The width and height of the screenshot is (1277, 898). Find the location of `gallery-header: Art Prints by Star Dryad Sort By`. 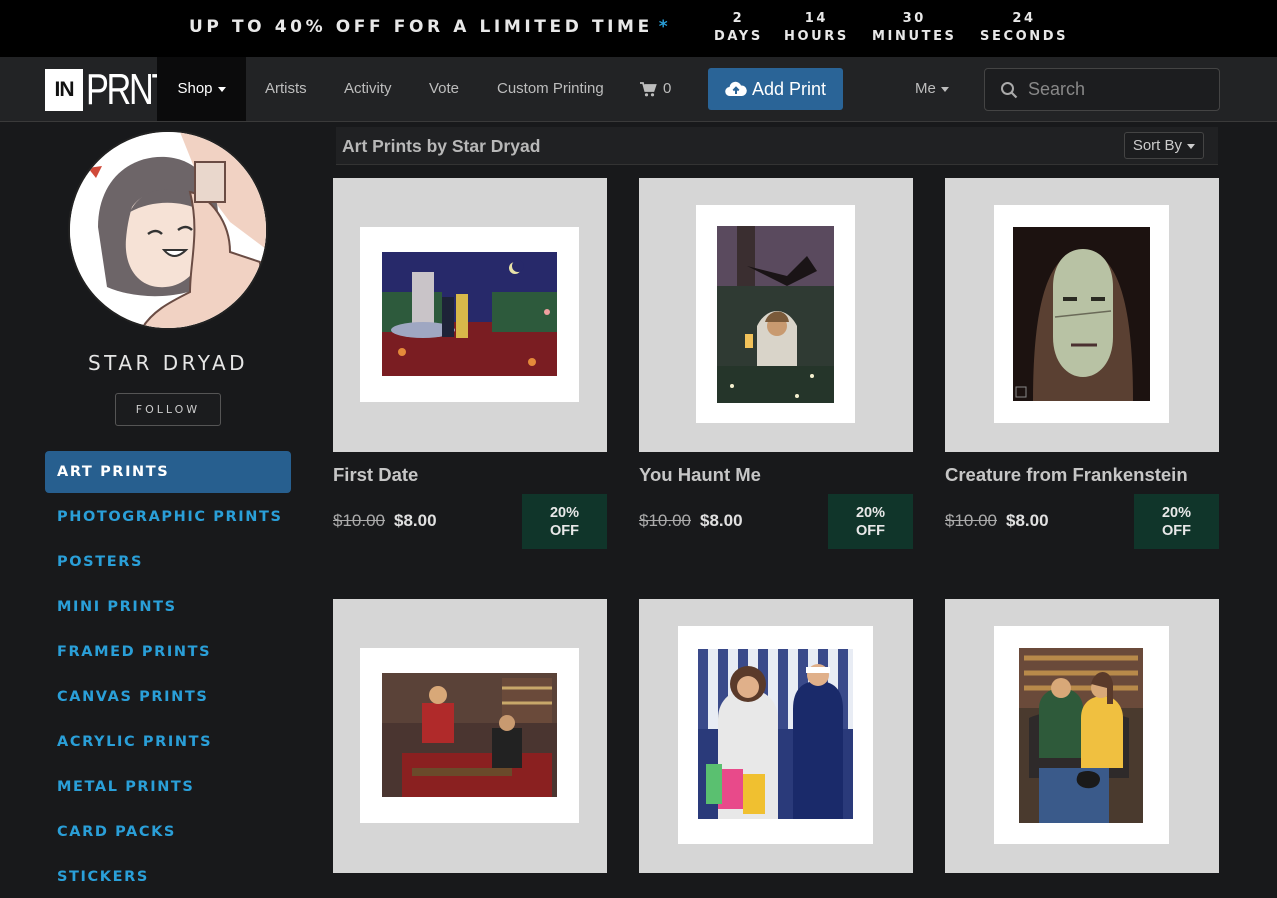

gallery-header: Art Prints by Star Dryad Sort By is located at coordinates (777, 146).